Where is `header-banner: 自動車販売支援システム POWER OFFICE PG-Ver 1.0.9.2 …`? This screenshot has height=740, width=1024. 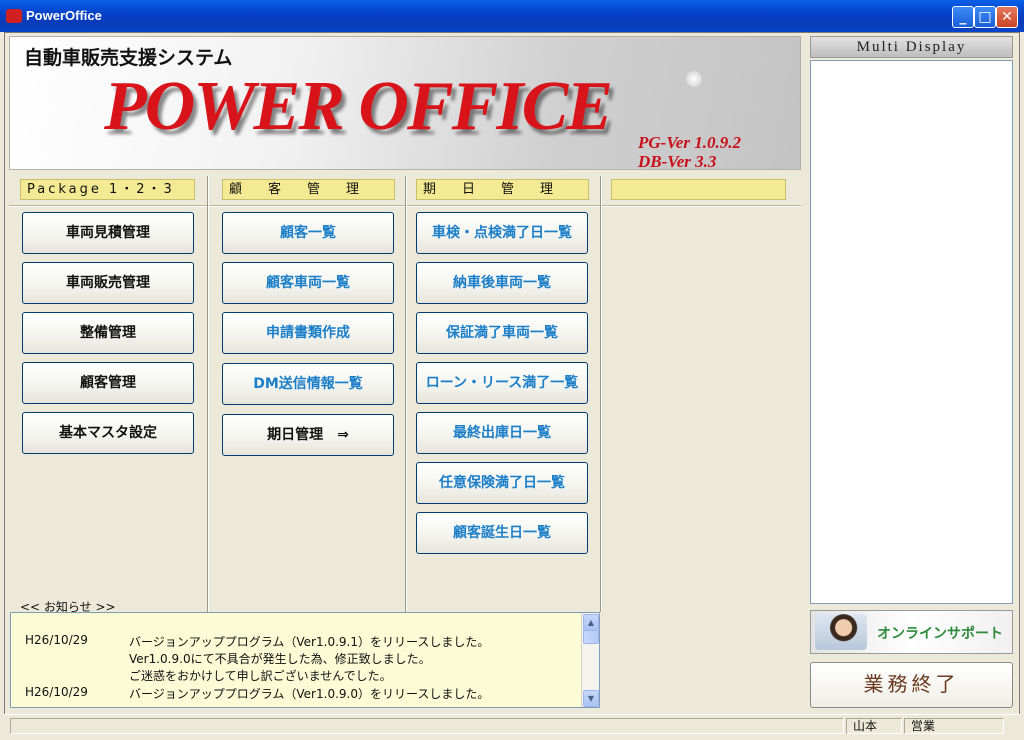 header-banner: 自動車販売支援システム POWER OFFICE PG-Ver 1.0.9.2 … is located at coordinates (405, 103).